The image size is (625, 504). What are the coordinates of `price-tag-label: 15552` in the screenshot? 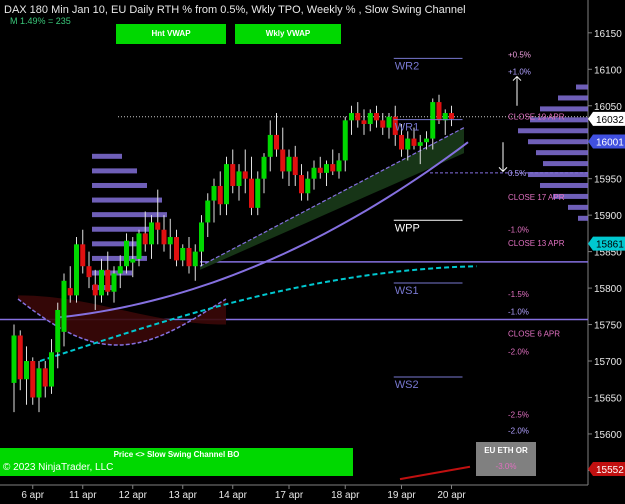 It's located at (610, 470).